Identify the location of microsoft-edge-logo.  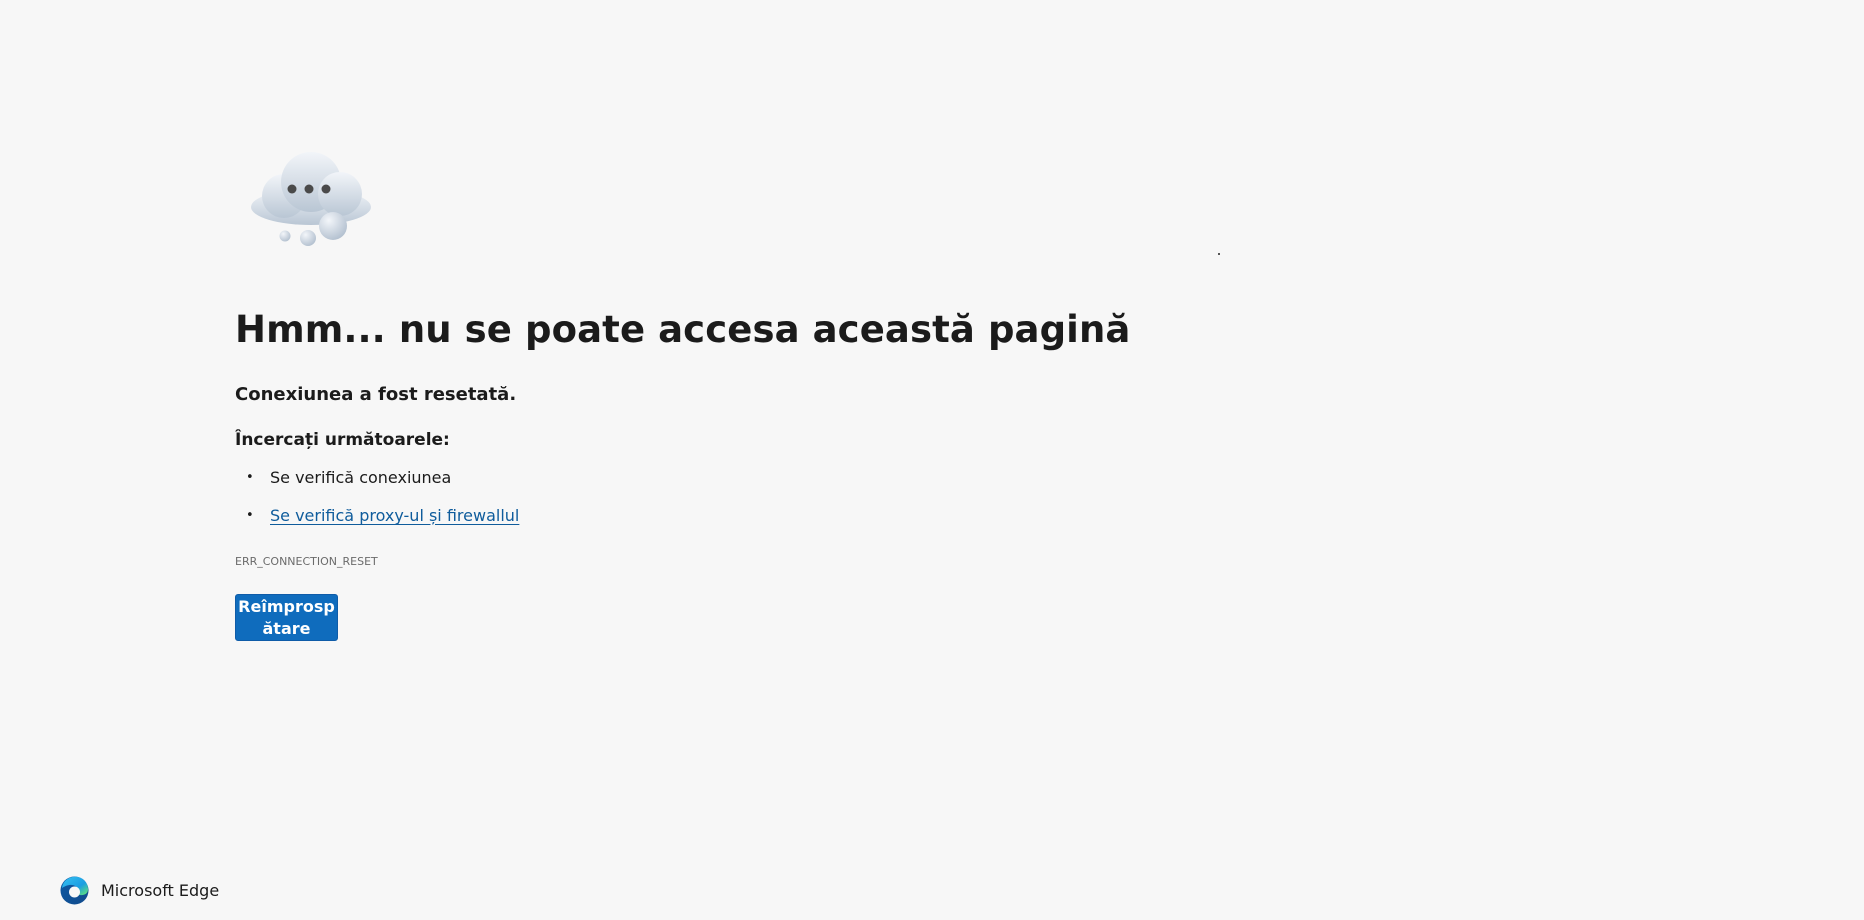
(74, 890).